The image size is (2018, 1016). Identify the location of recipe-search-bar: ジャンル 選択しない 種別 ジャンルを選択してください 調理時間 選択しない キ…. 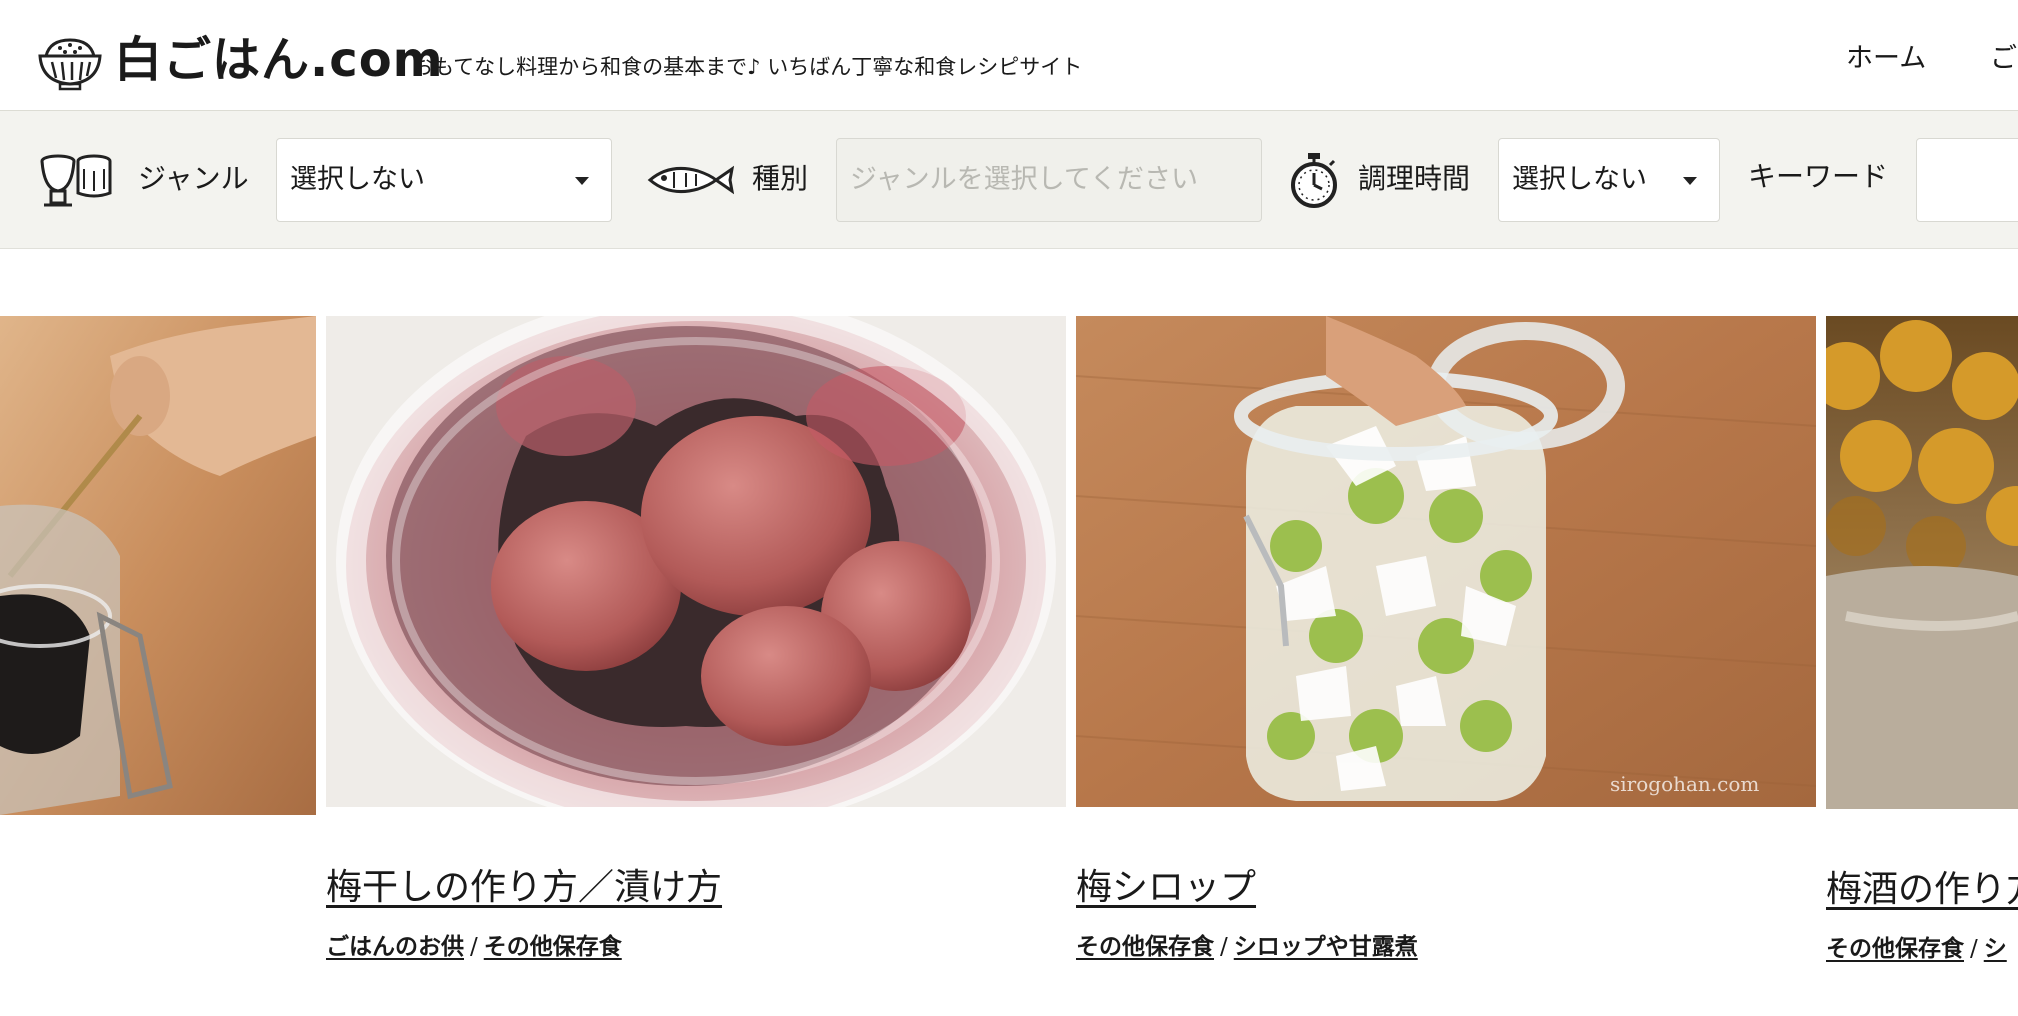
(1009, 180).